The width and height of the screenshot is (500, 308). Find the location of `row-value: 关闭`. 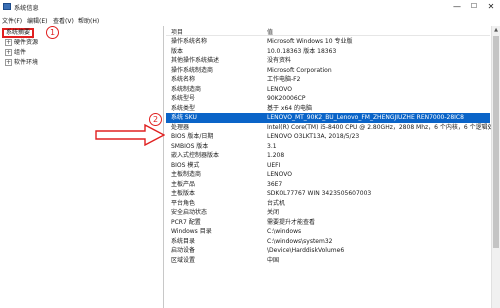

row-value: 关闭 is located at coordinates (273, 212).